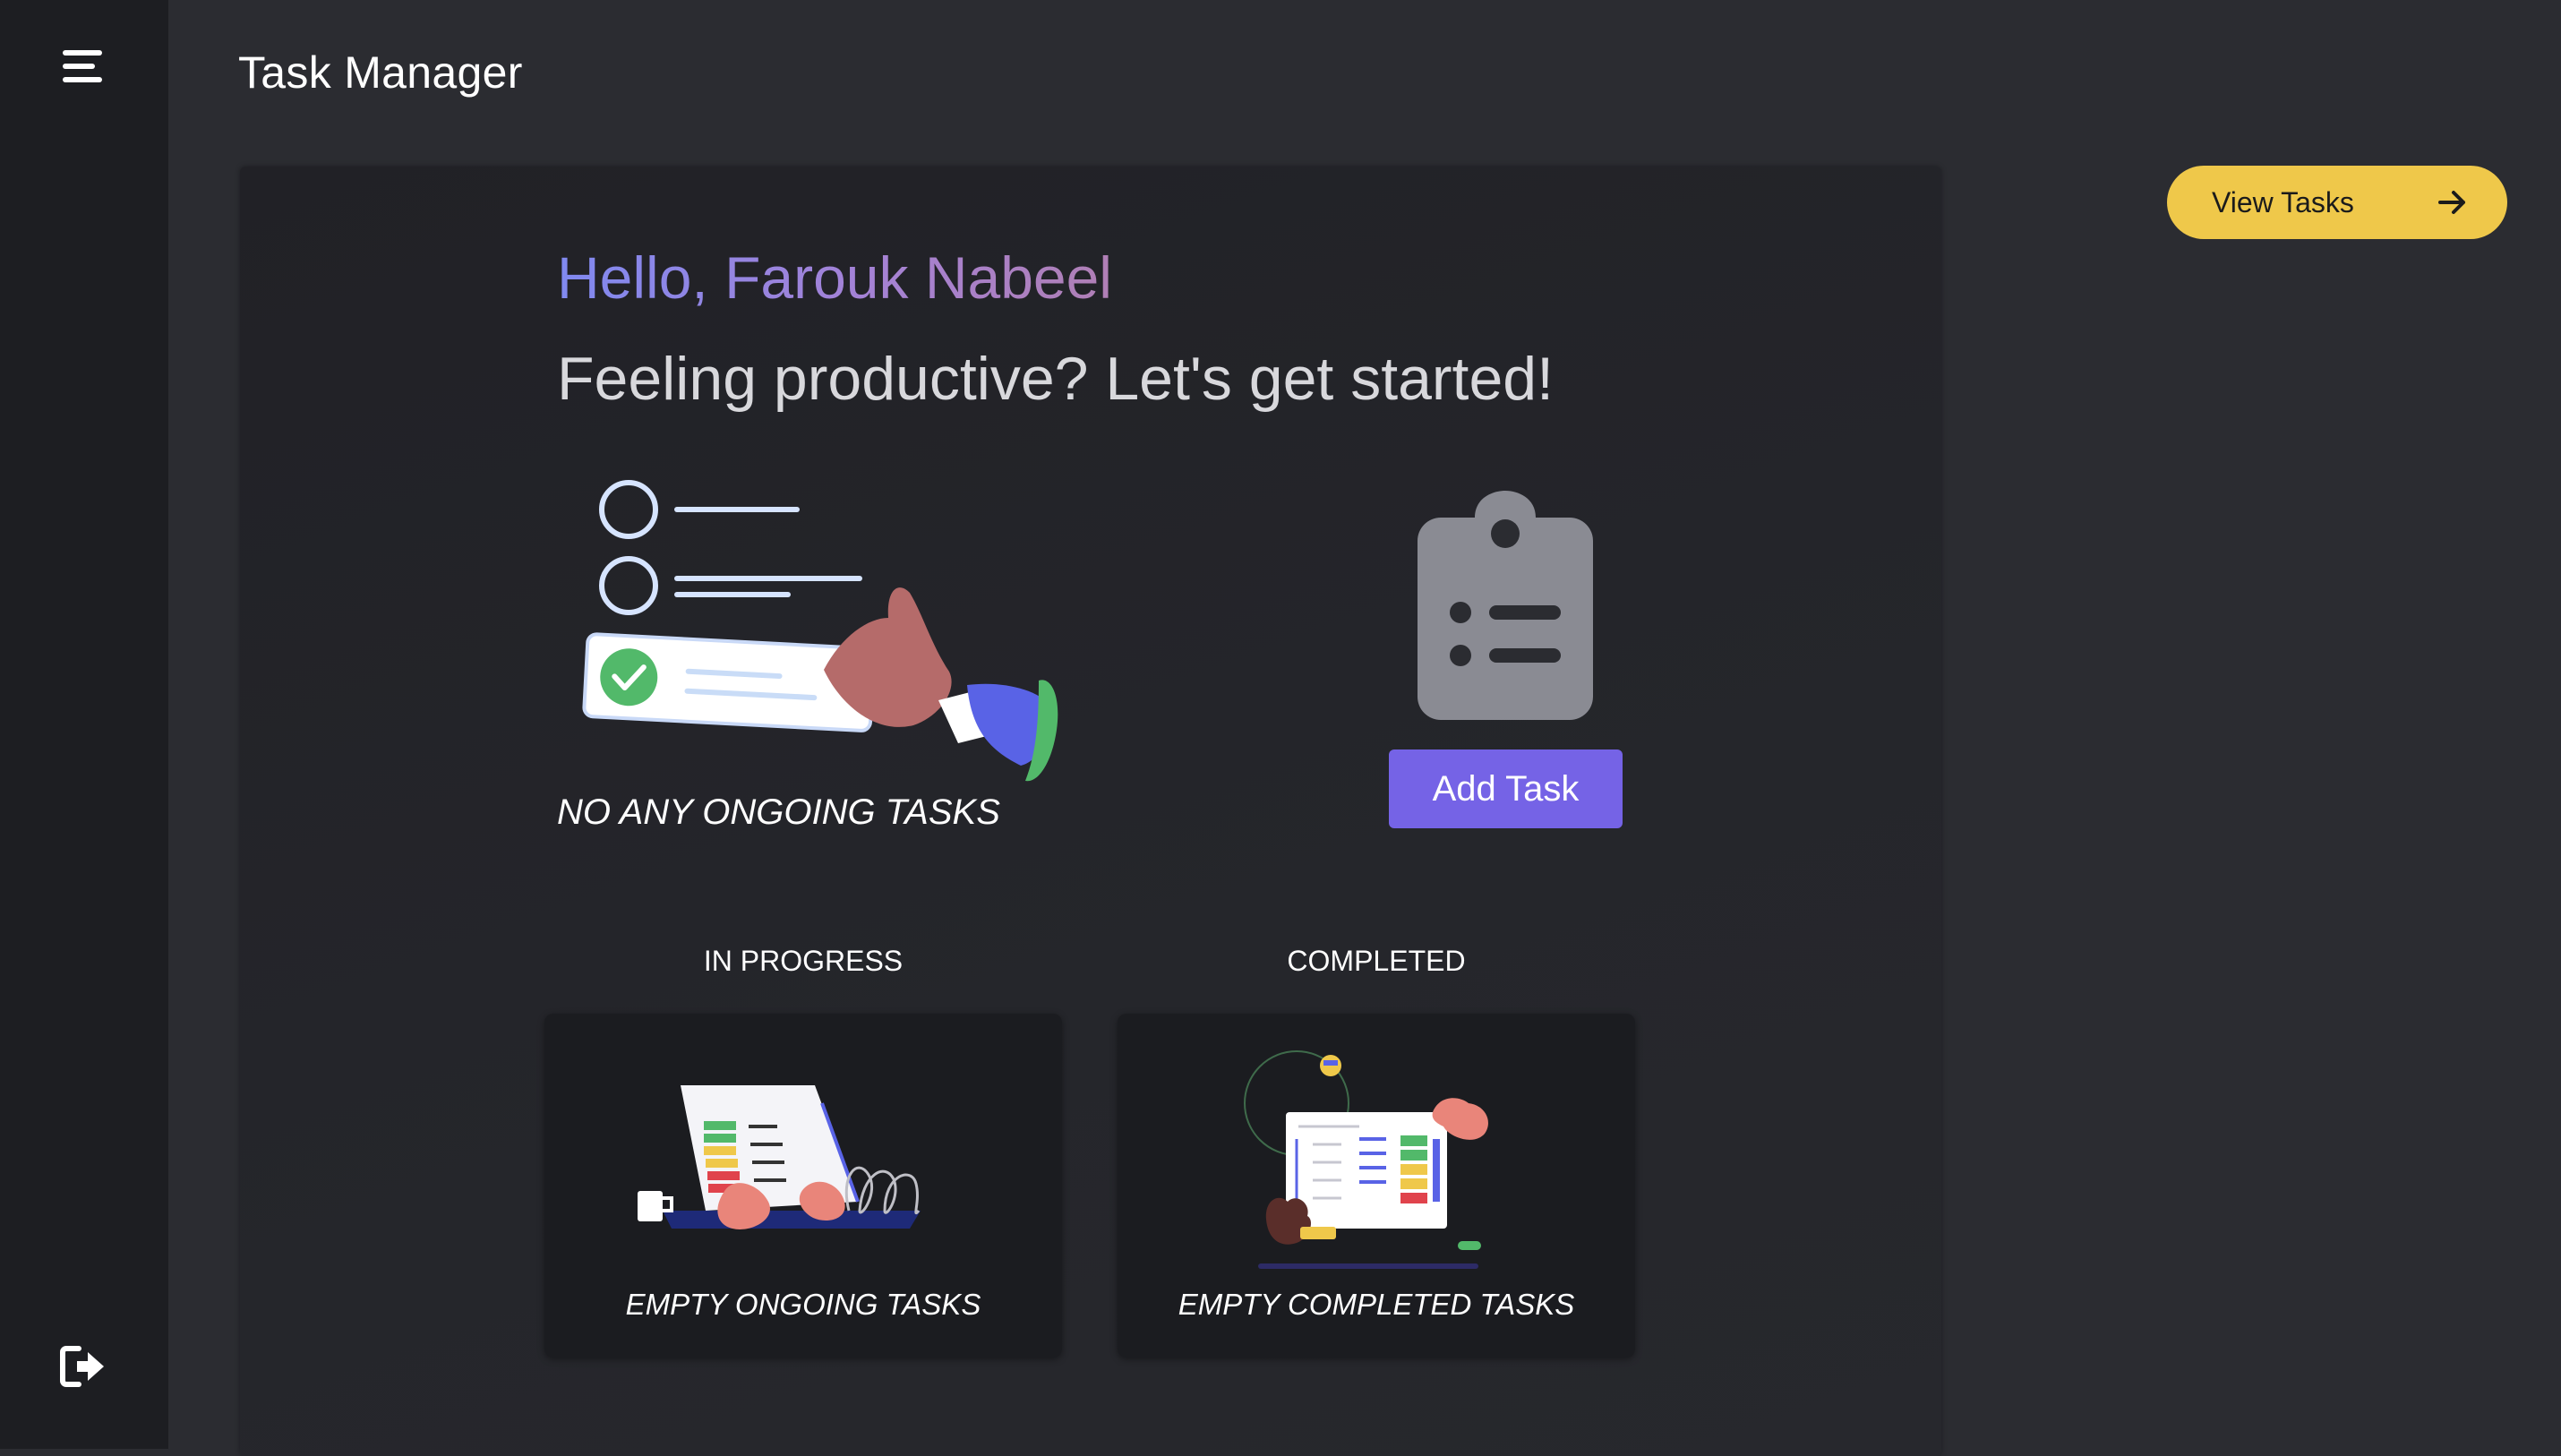 The width and height of the screenshot is (2561, 1456). I want to click on in-progress-card: EMPTY ONGOING TASKS, so click(803, 1186).